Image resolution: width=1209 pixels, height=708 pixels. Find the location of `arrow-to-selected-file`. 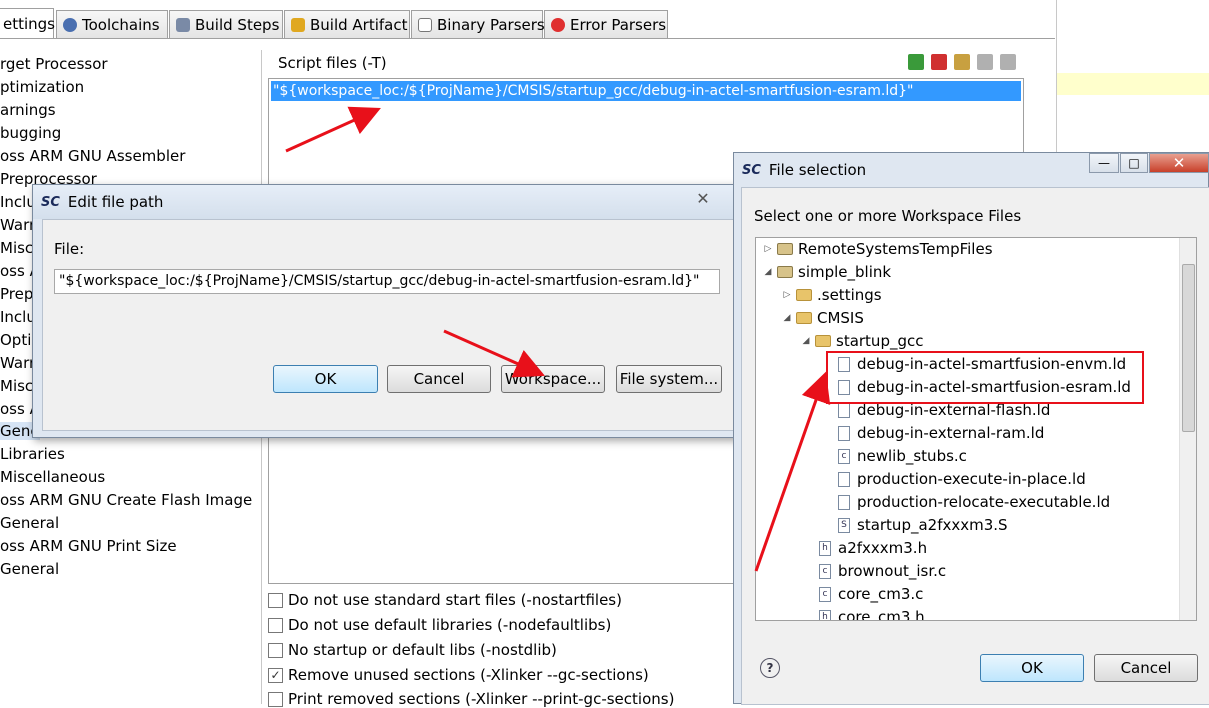

arrow-to-selected-file is located at coordinates (792, 471).